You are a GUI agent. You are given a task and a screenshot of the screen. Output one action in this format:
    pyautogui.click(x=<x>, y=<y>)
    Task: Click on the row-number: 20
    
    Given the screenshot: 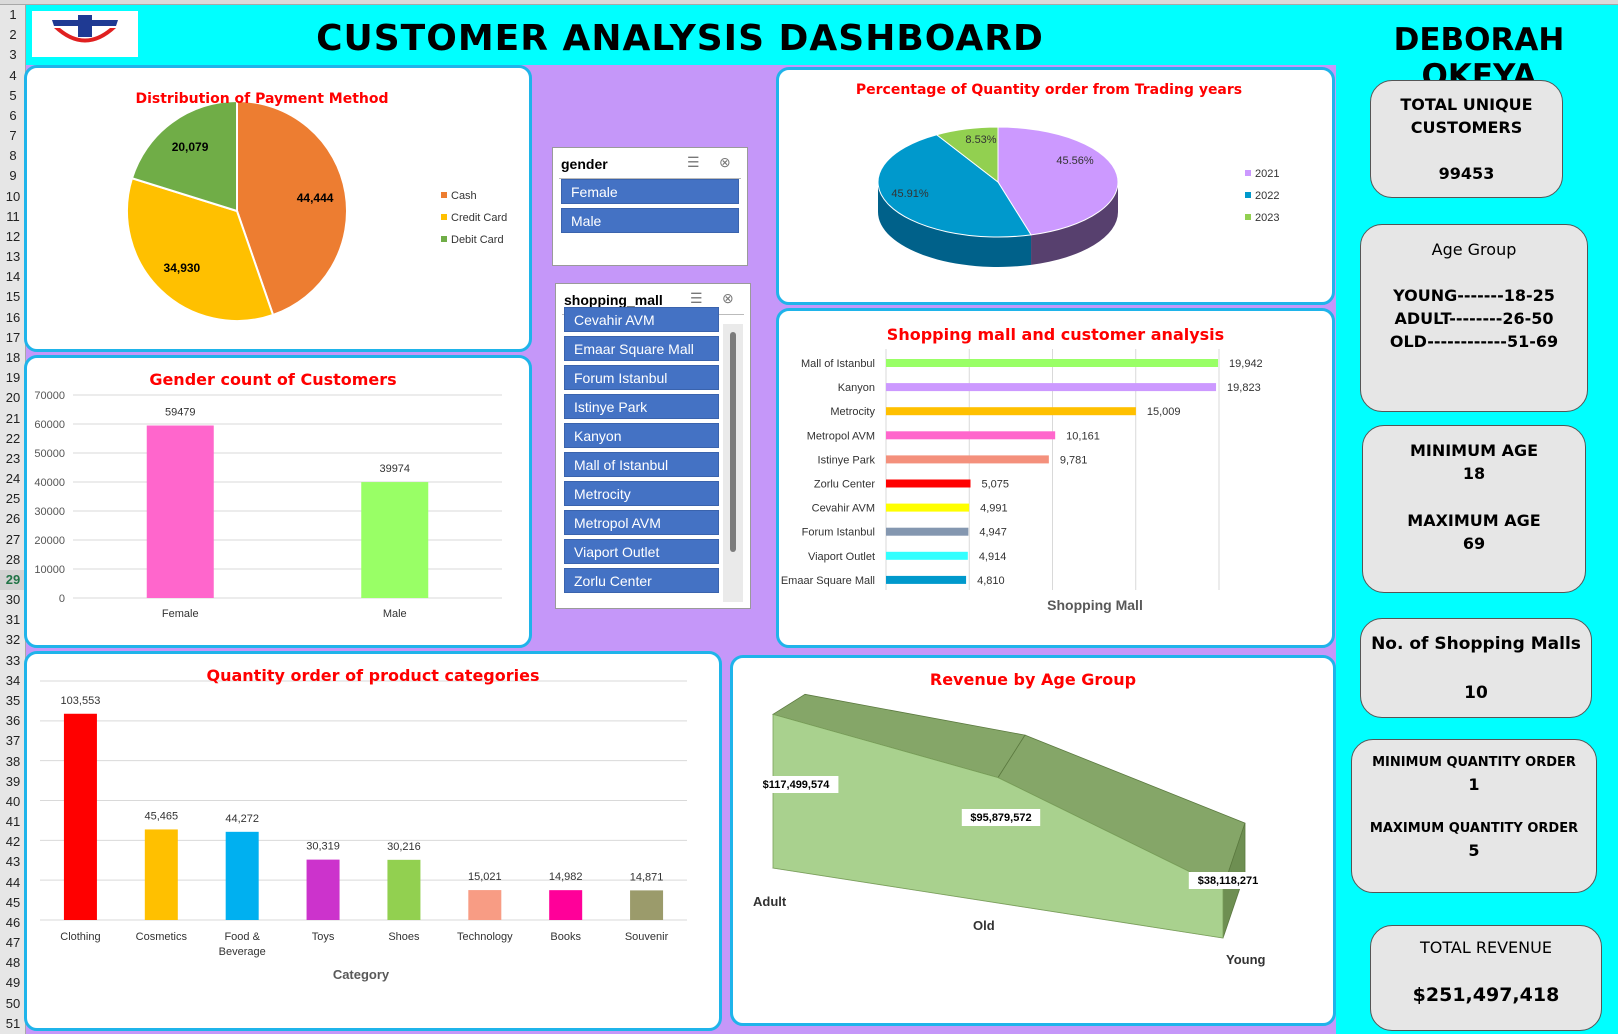 What is the action you would take?
    pyautogui.click(x=13, y=398)
    